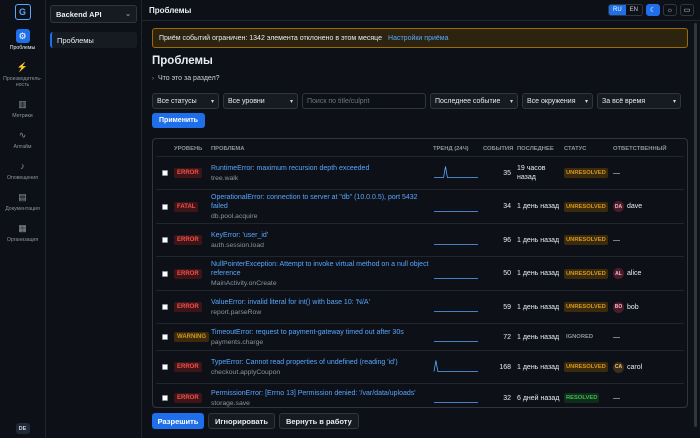  I want to click on chevron-down-icon: ▾, so click(291, 101).